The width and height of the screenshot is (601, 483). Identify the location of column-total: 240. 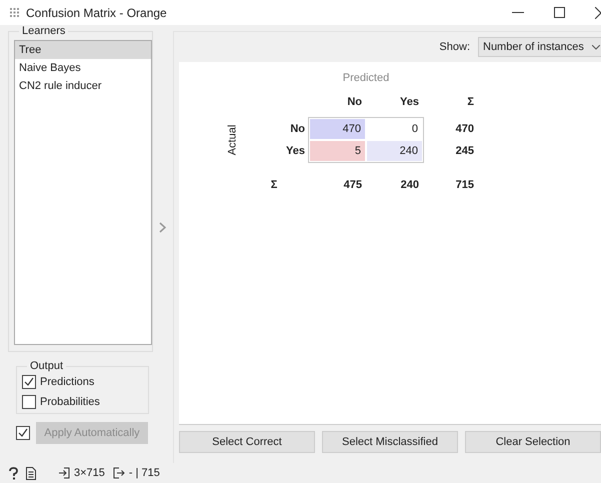
(410, 185).